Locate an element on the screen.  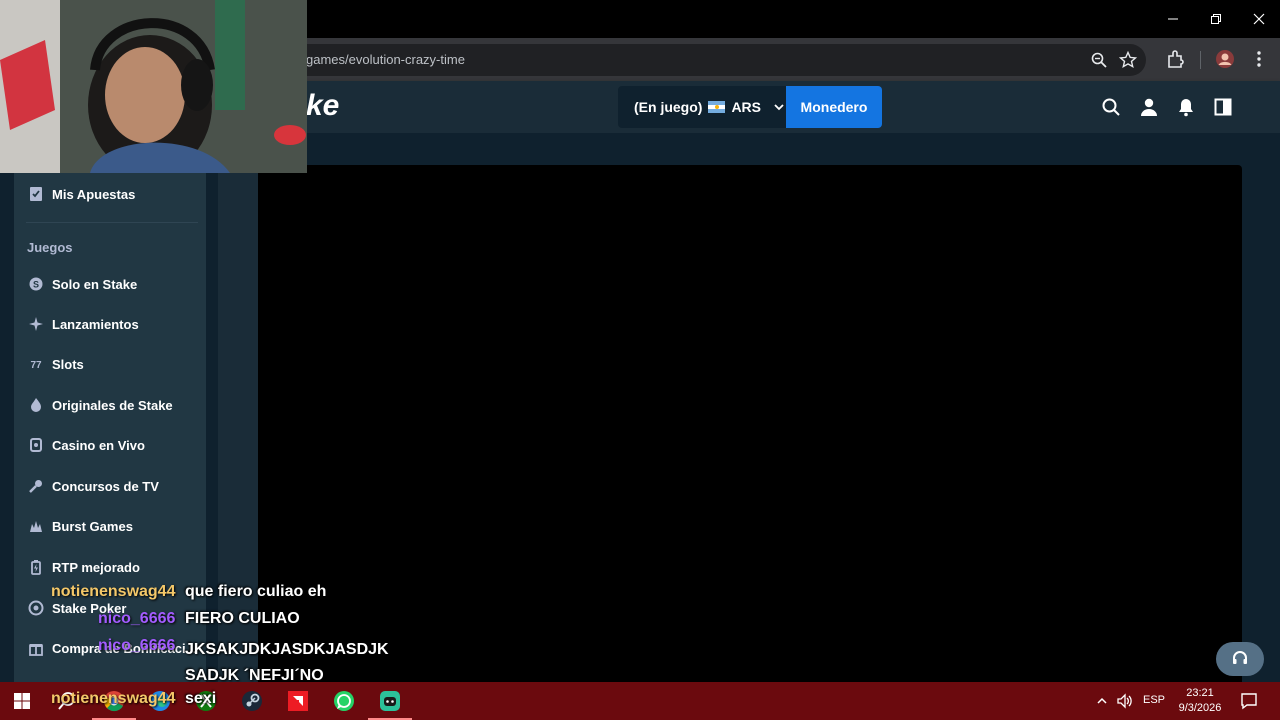
webcam-overlay is located at coordinates (153, 86).